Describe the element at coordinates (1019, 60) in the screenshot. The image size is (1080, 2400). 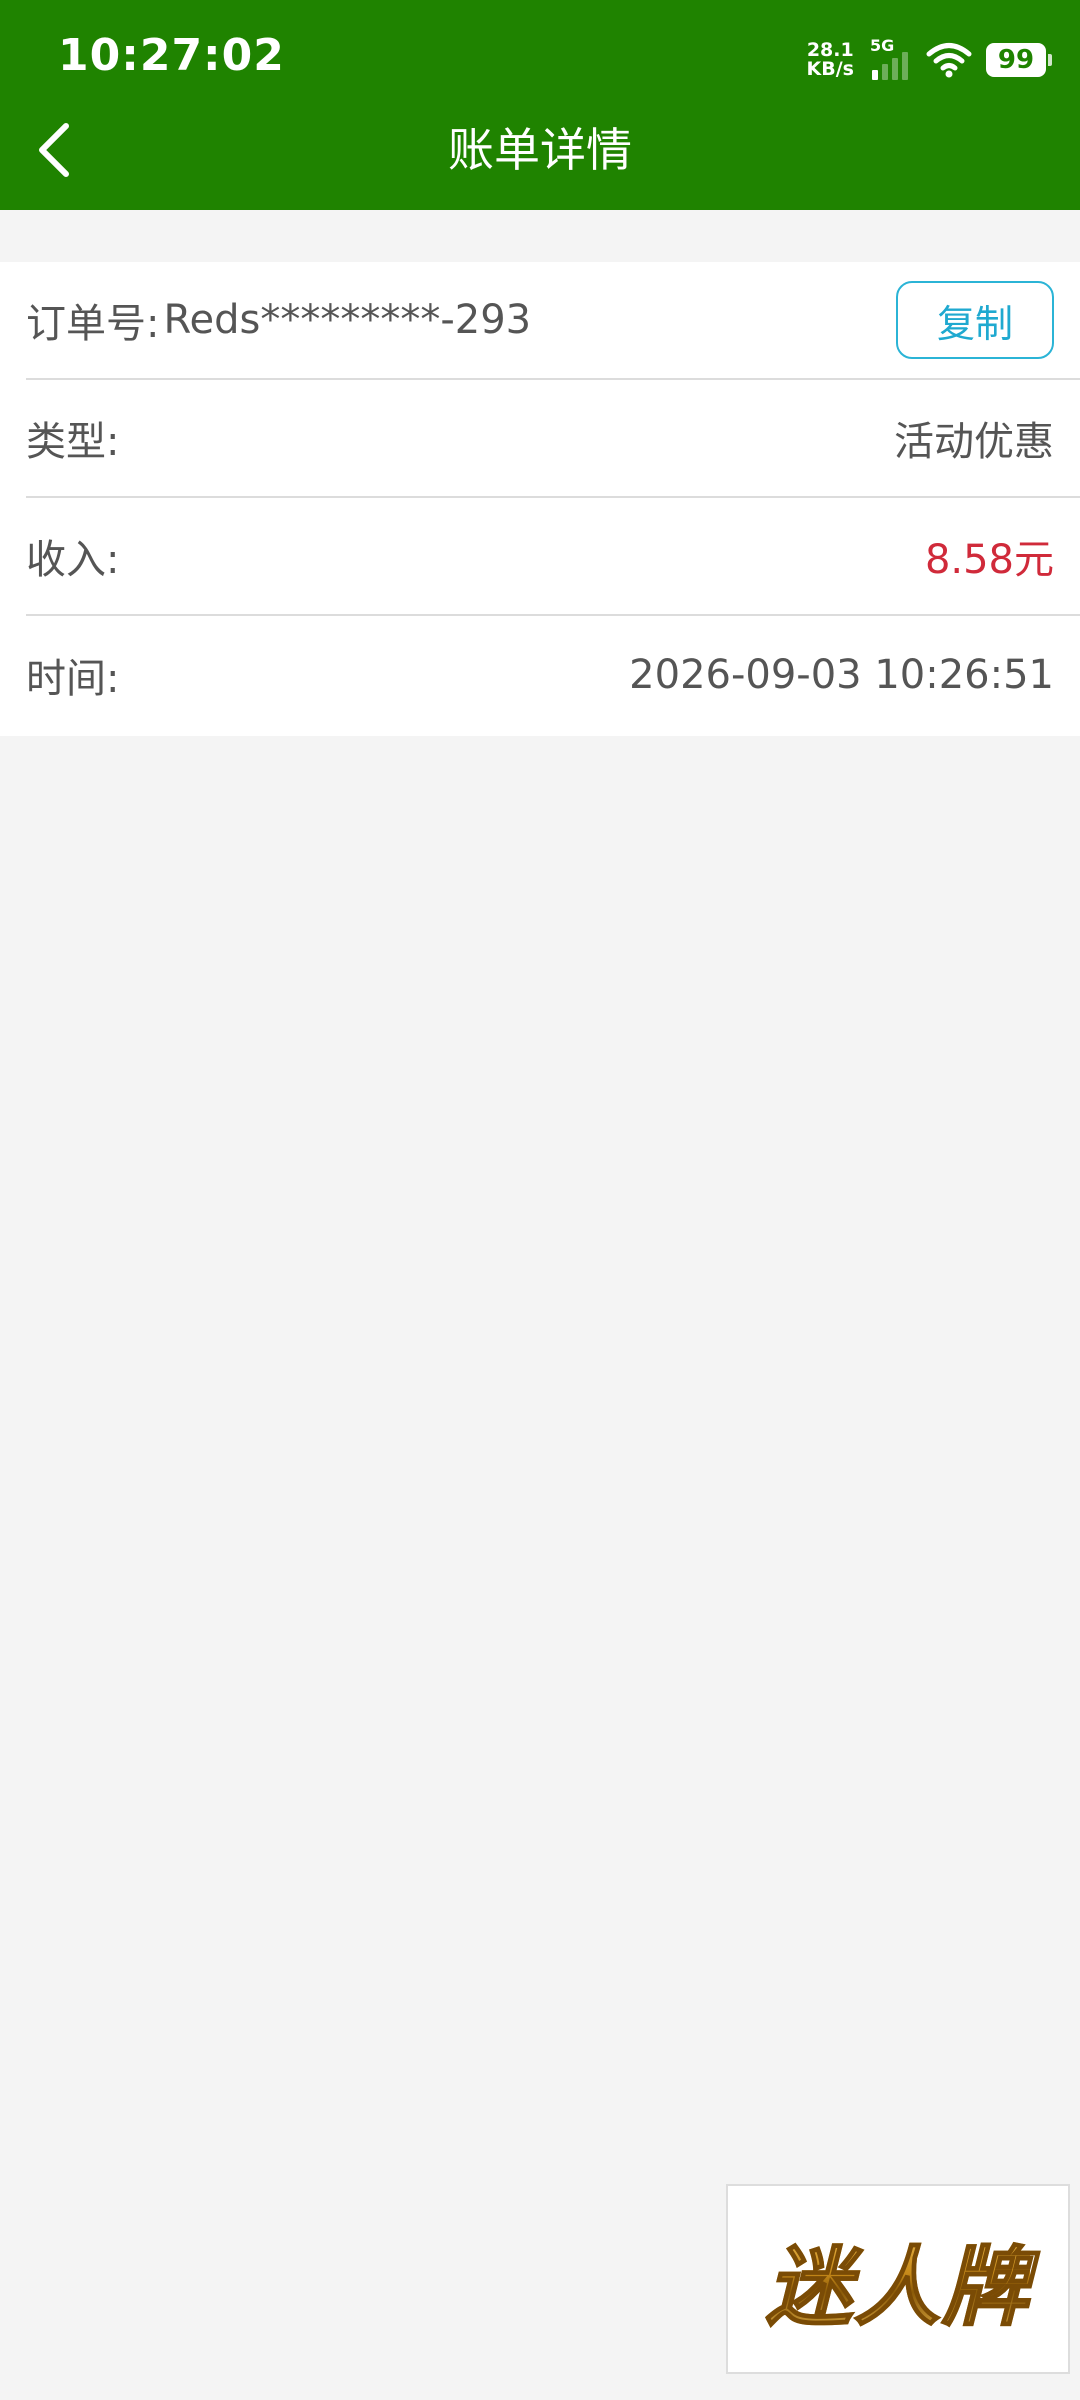
I see `battery-icon: 99` at that location.